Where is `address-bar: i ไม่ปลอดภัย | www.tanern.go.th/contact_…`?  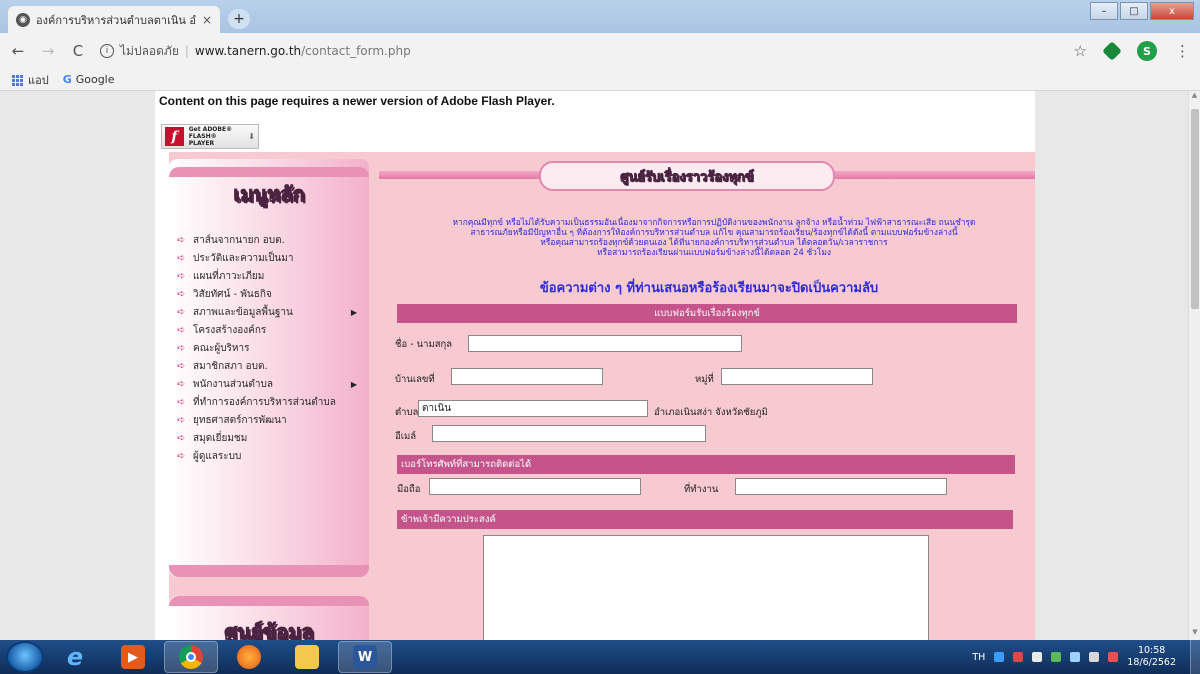 address-bar: i ไม่ปลอดภัย | www.tanern.go.th/contact_… is located at coordinates (580, 51).